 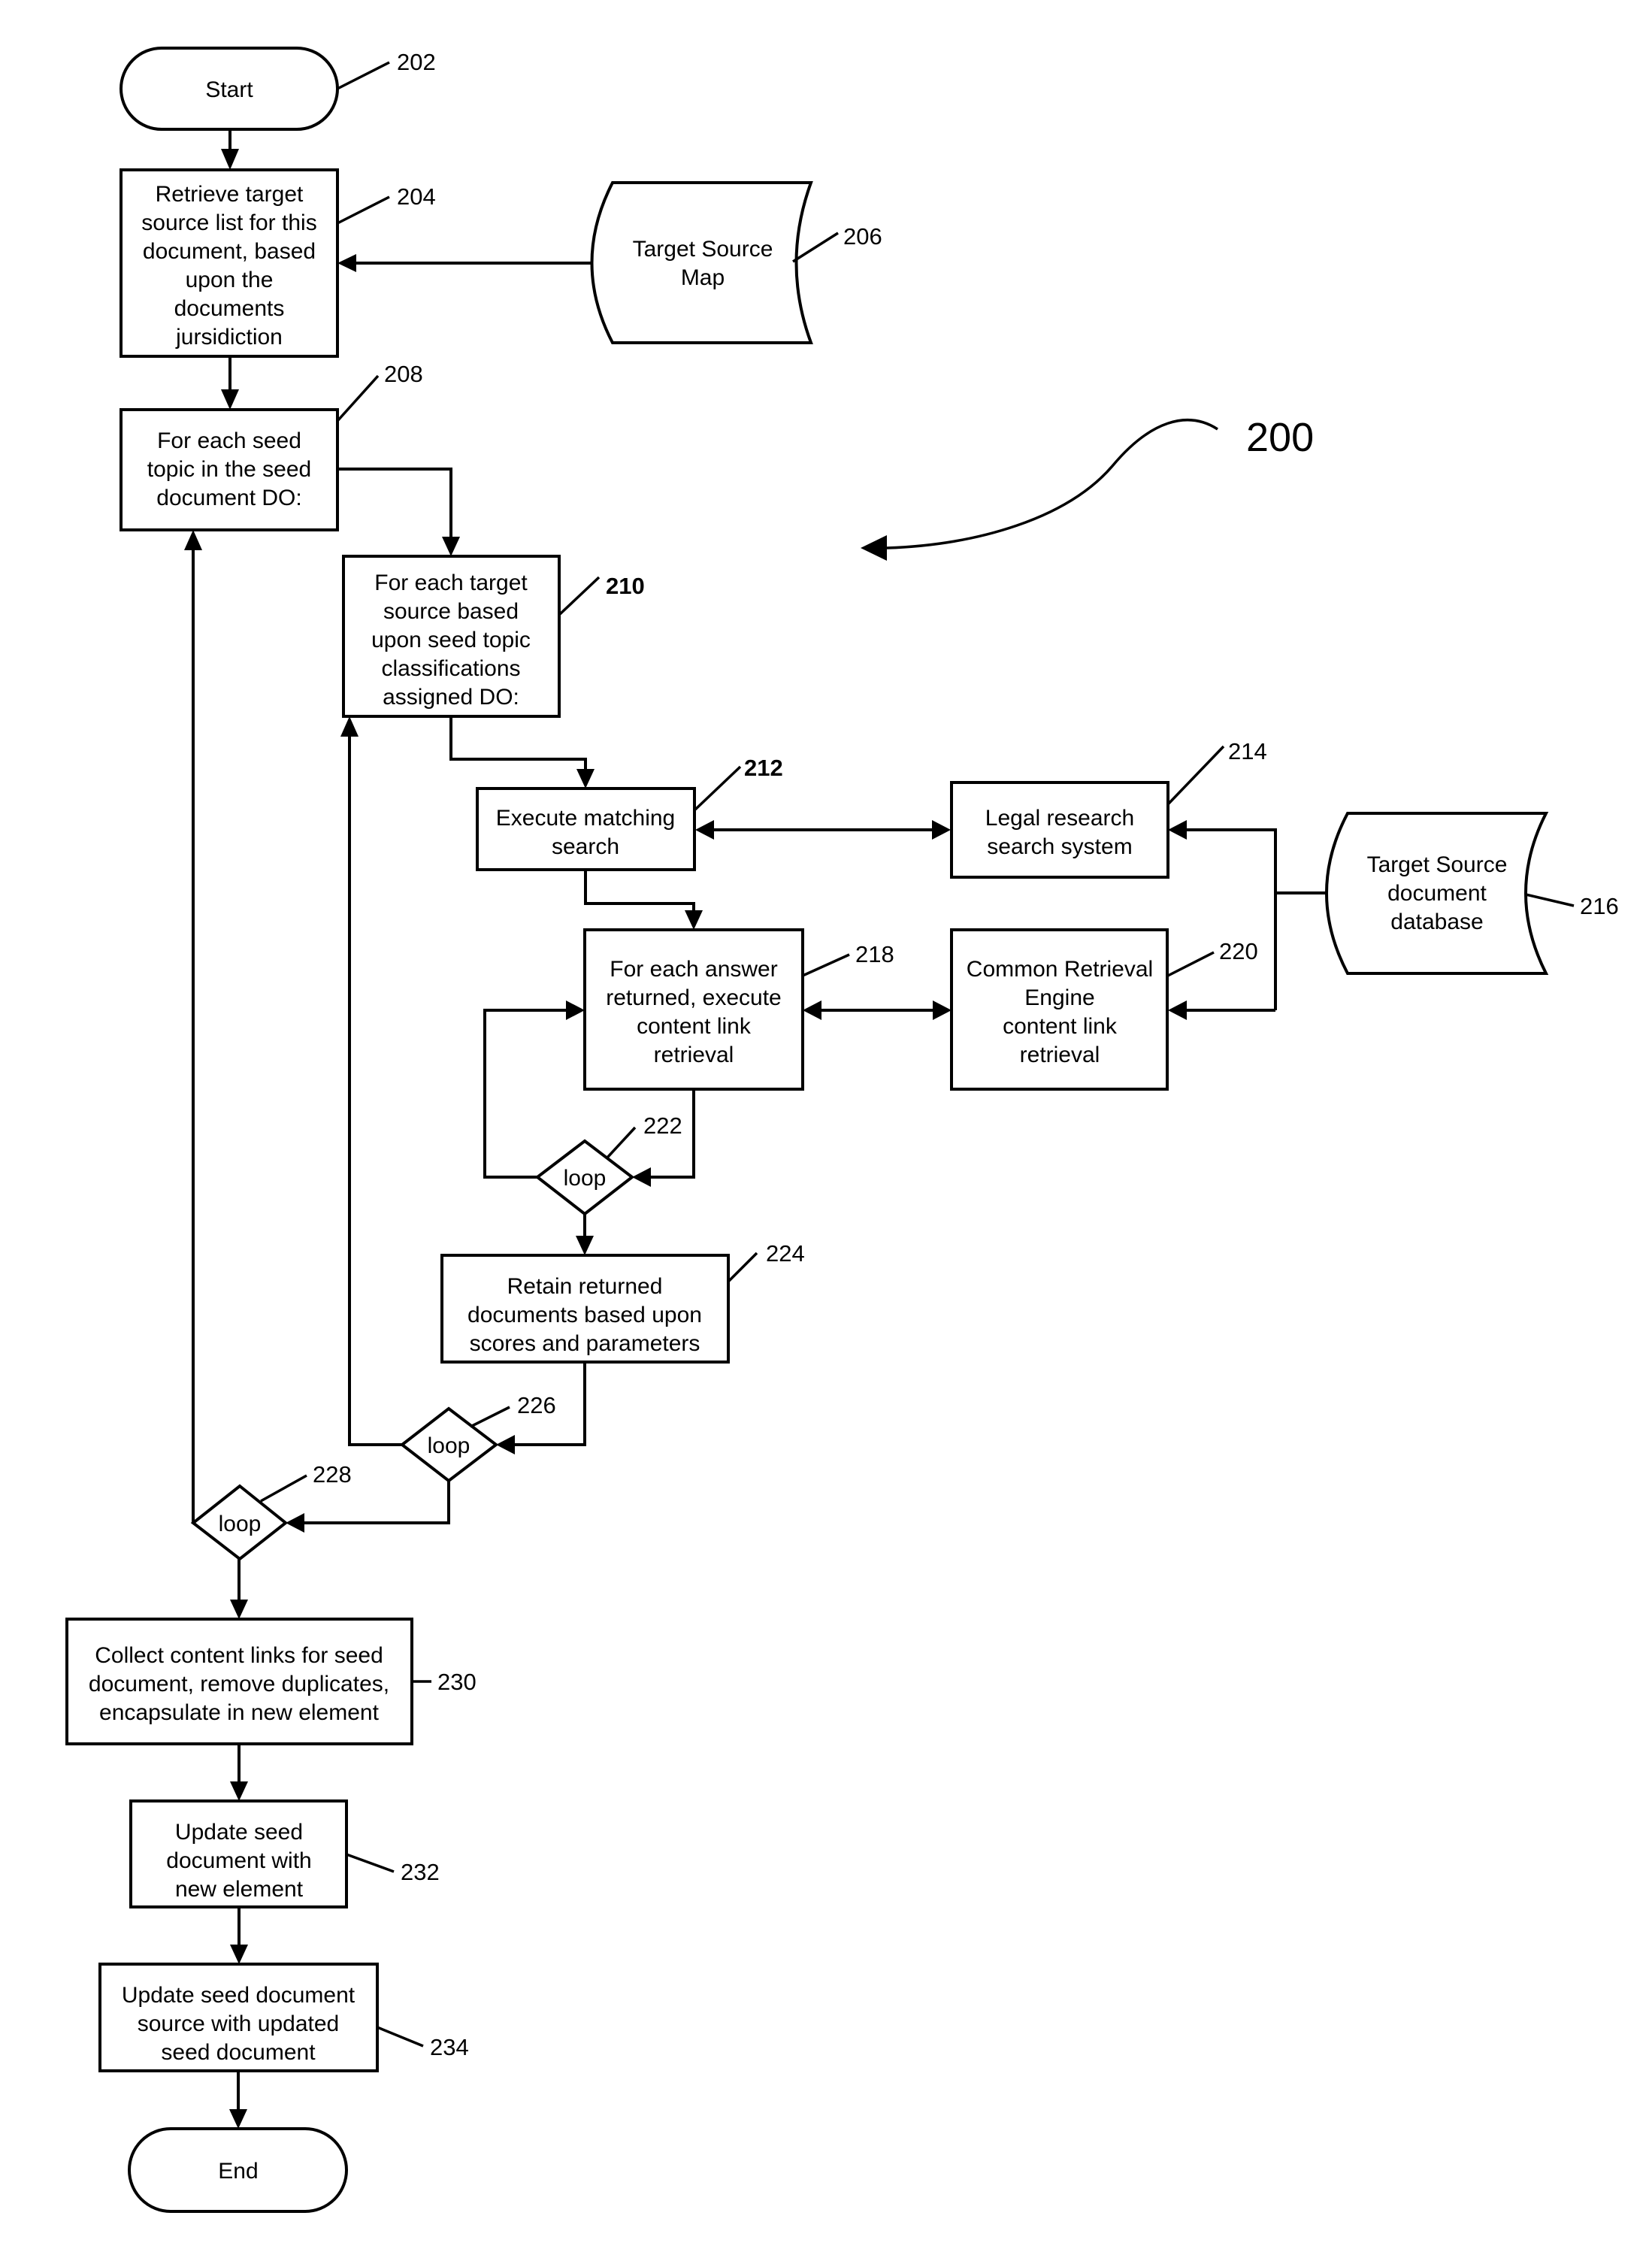 What do you see at coordinates (585, 1286) in the screenshot?
I see `node-label-line: Retain returned` at bounding box center [585, 1286].